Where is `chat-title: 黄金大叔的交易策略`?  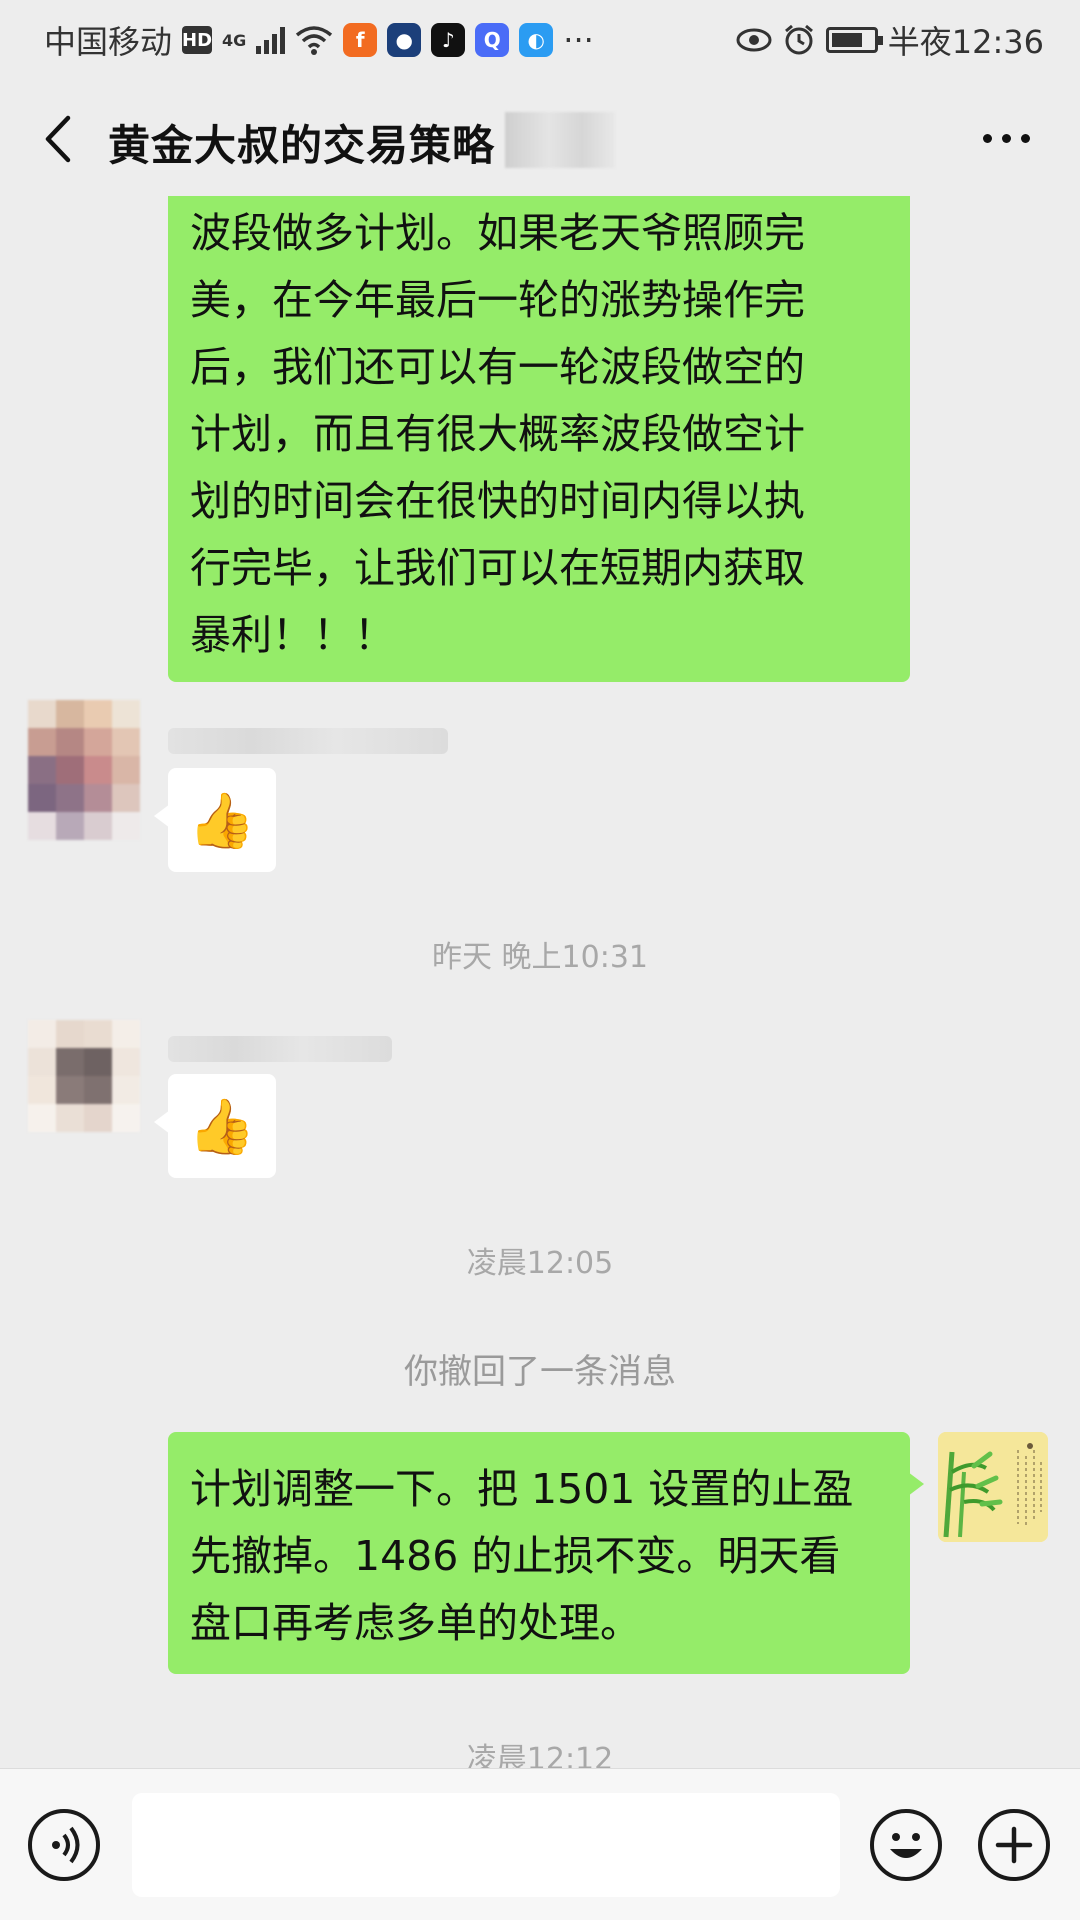
chat-title: 黄金大叔的交易策略 is located at coordinates (302, 145).